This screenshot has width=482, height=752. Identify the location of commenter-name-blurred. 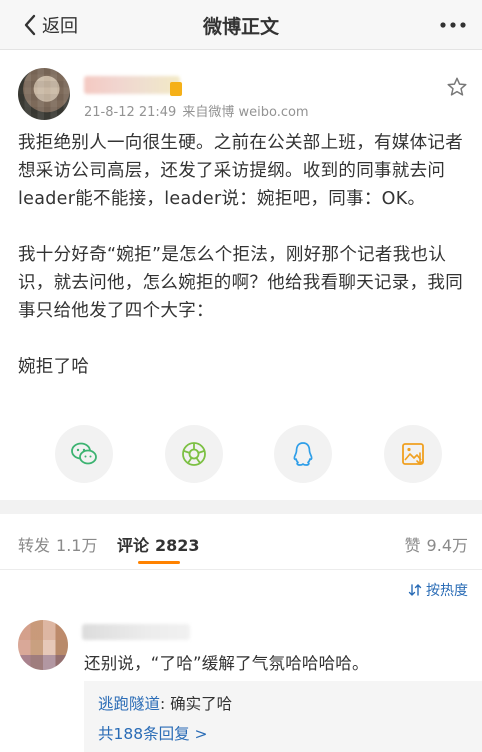
(136, 632).